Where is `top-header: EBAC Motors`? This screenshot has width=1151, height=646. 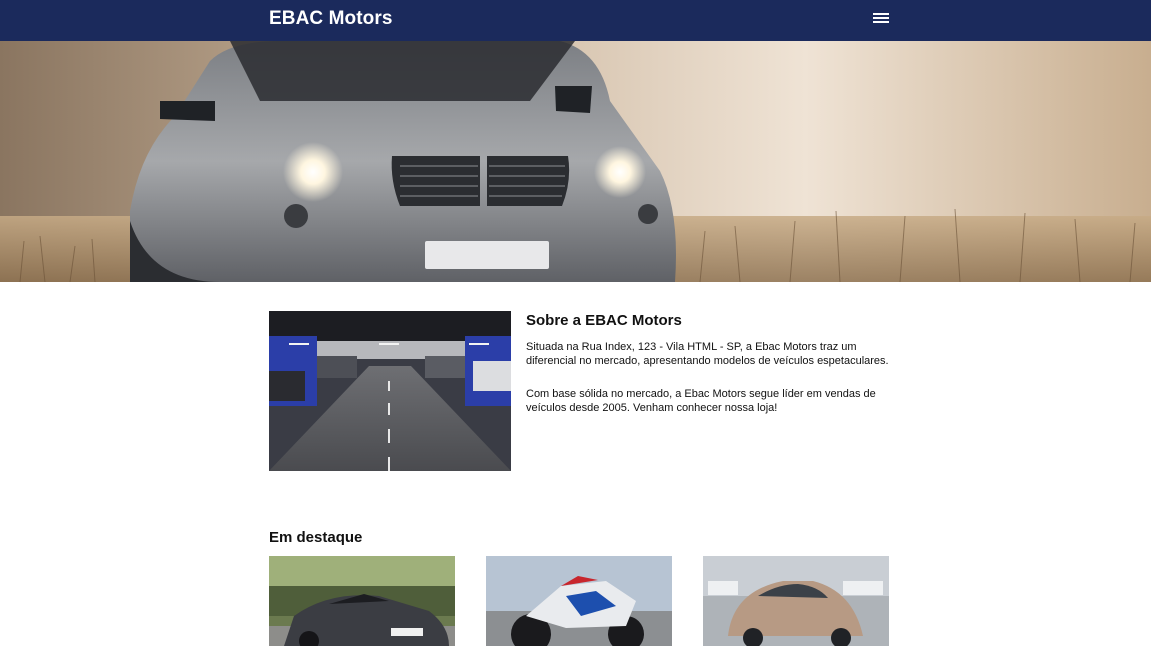
top-header: EBAC Motors is located at coordinates (575, 20).